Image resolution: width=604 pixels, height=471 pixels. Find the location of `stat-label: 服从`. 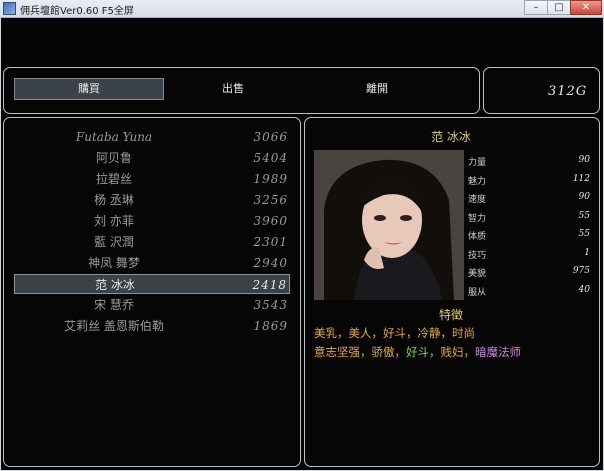

stat-label: 服从 is located at coordinates (477, 292).